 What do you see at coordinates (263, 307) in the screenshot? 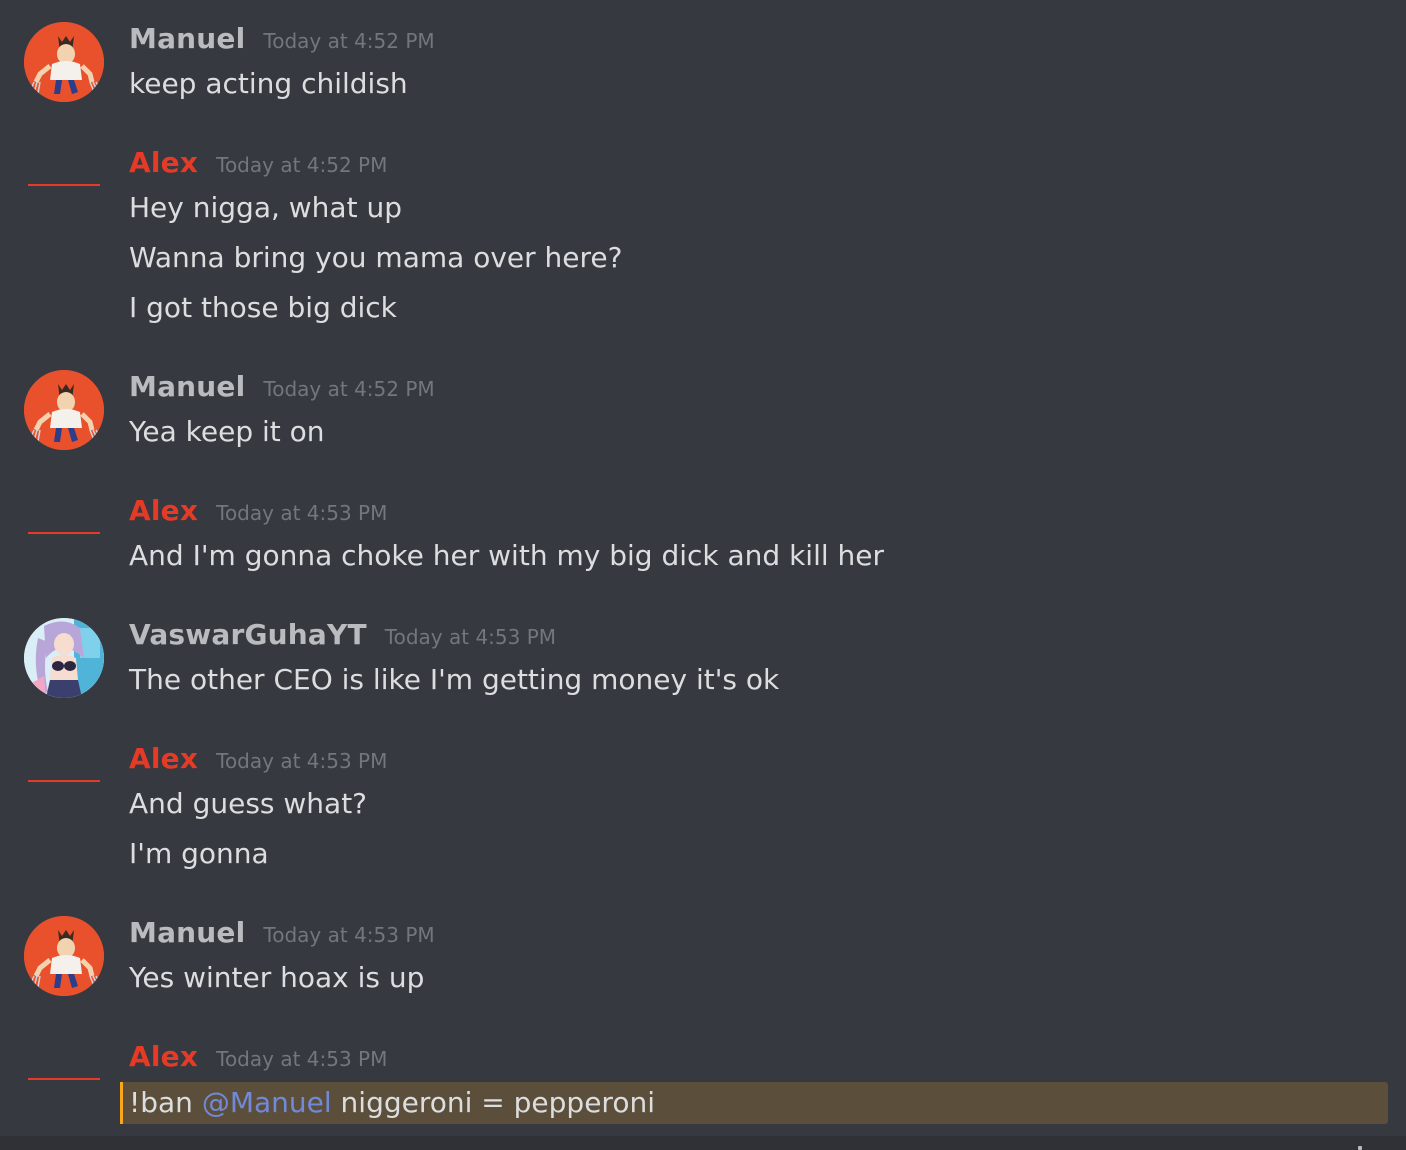
I see `message-text: I got those big dick` at bounding box center [263, 307].